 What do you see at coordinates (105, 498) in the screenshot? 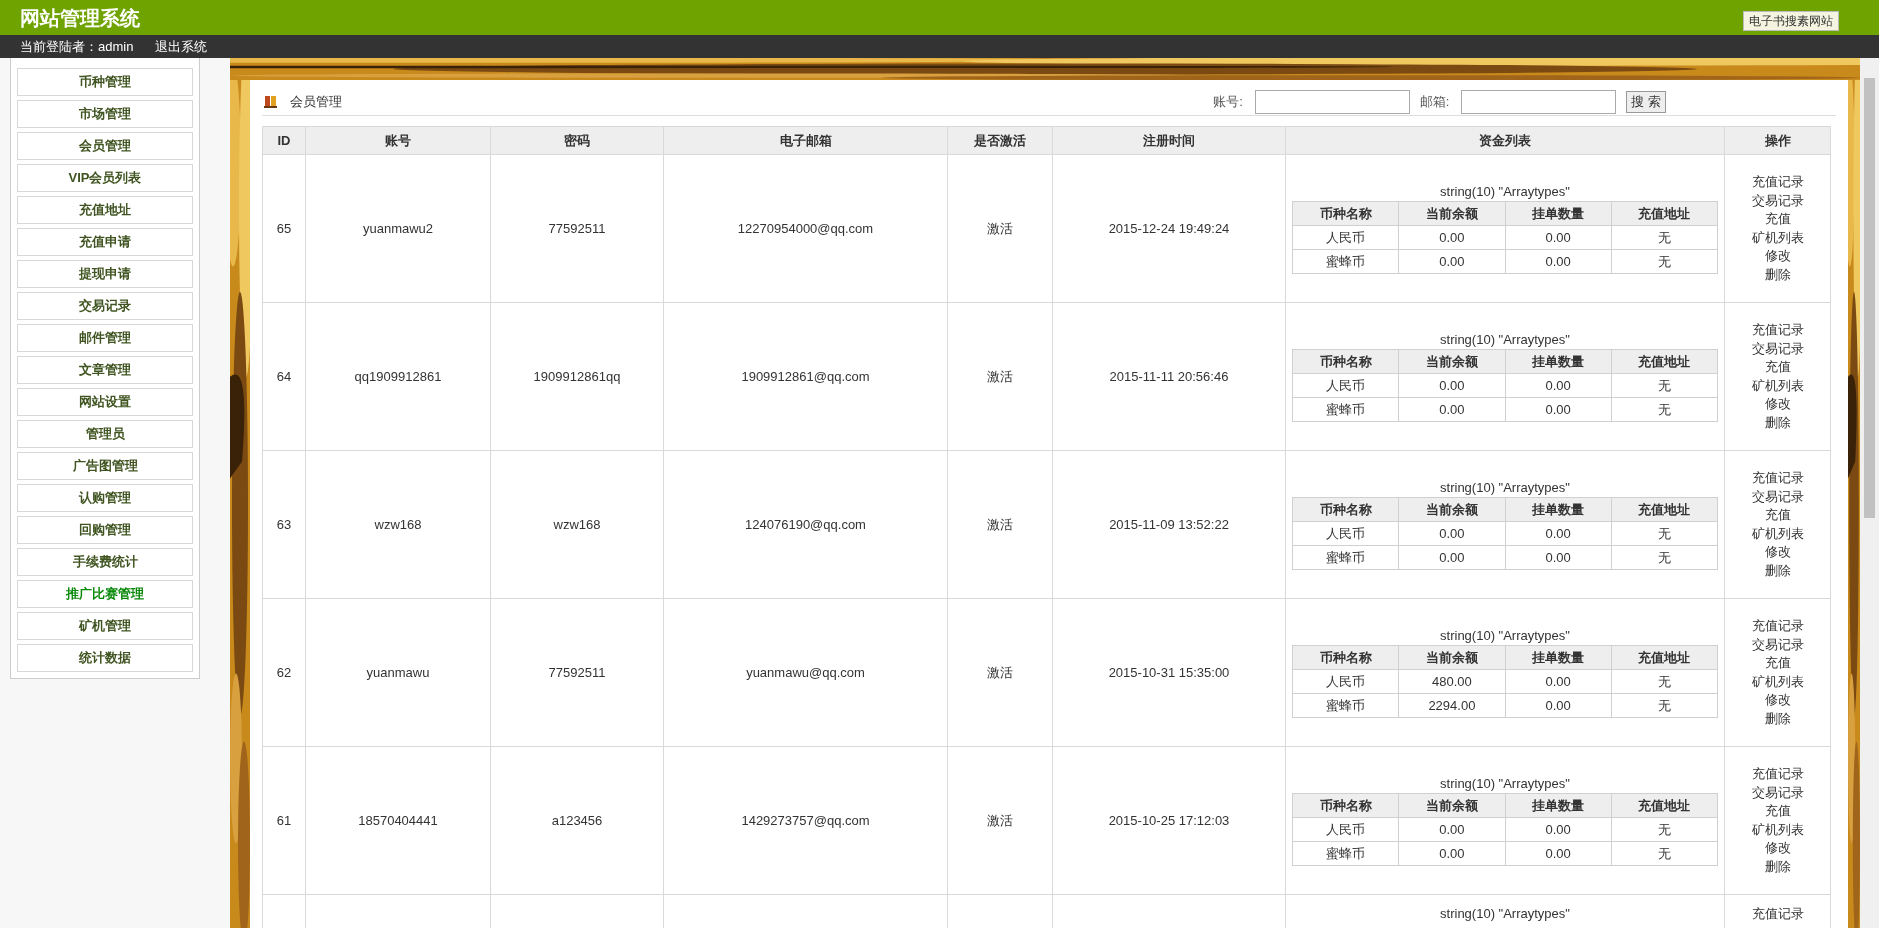
I see `sidebar-item: 认购管理` at bounding box center [105, 498].